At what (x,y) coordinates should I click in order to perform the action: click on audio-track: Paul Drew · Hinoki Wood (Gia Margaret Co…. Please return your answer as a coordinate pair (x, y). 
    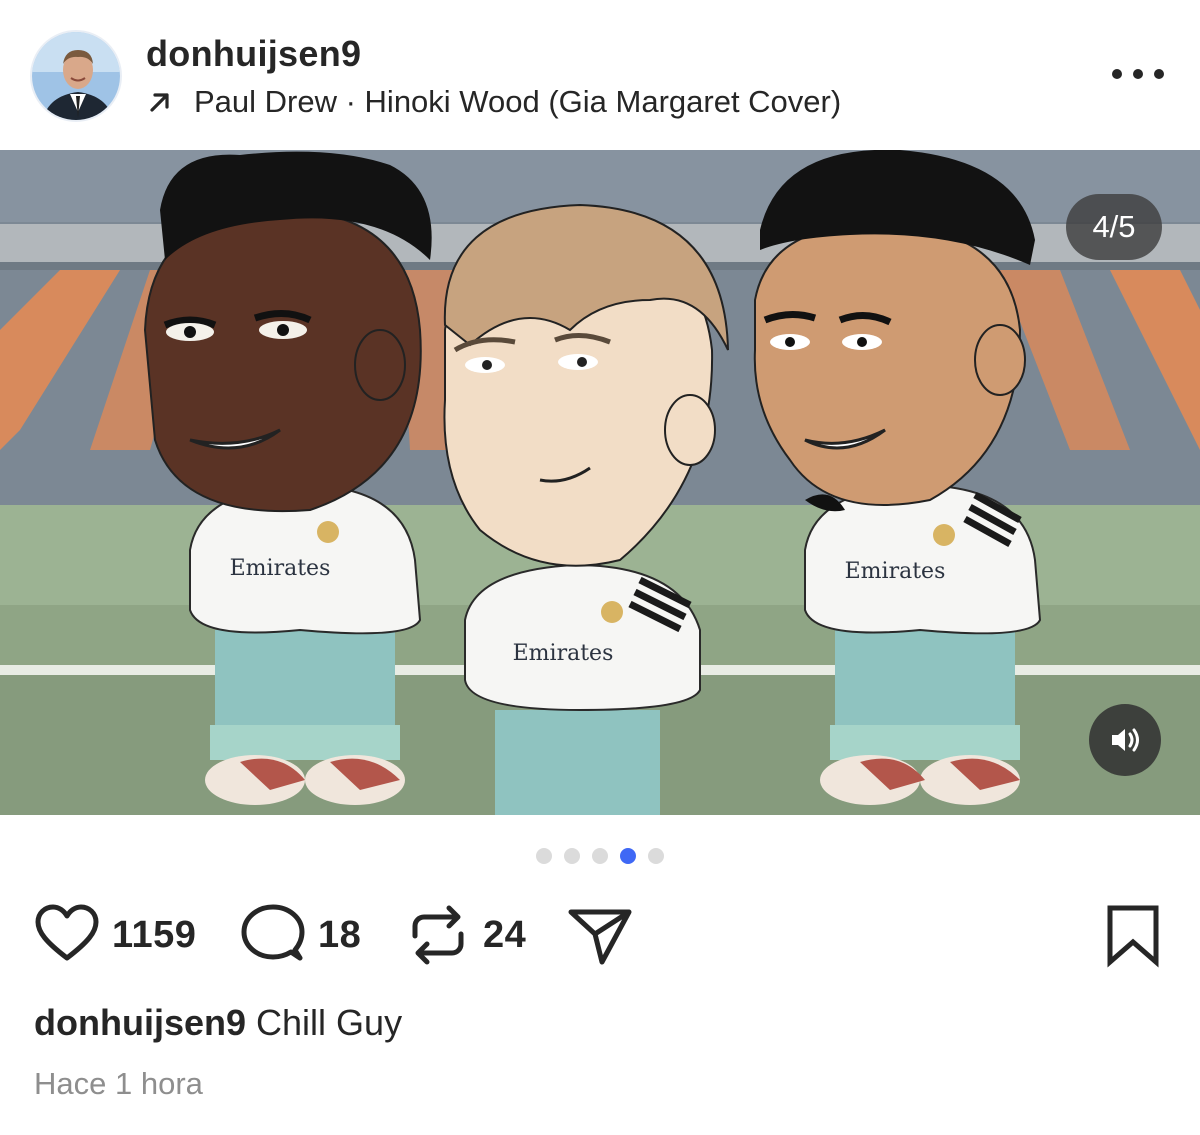
    Looking at the image, I should click on (493, 102).